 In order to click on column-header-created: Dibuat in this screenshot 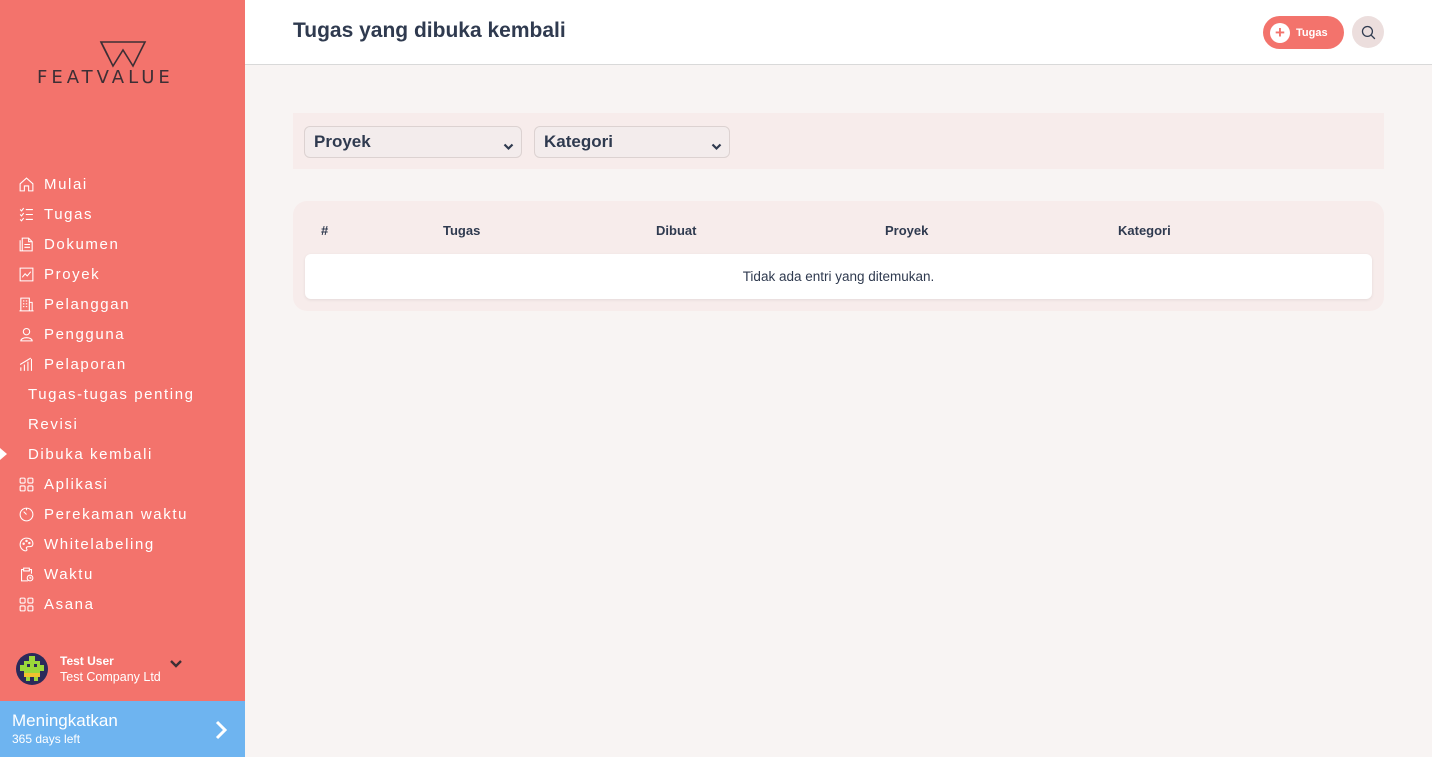, I will do `click(676, 230)`.